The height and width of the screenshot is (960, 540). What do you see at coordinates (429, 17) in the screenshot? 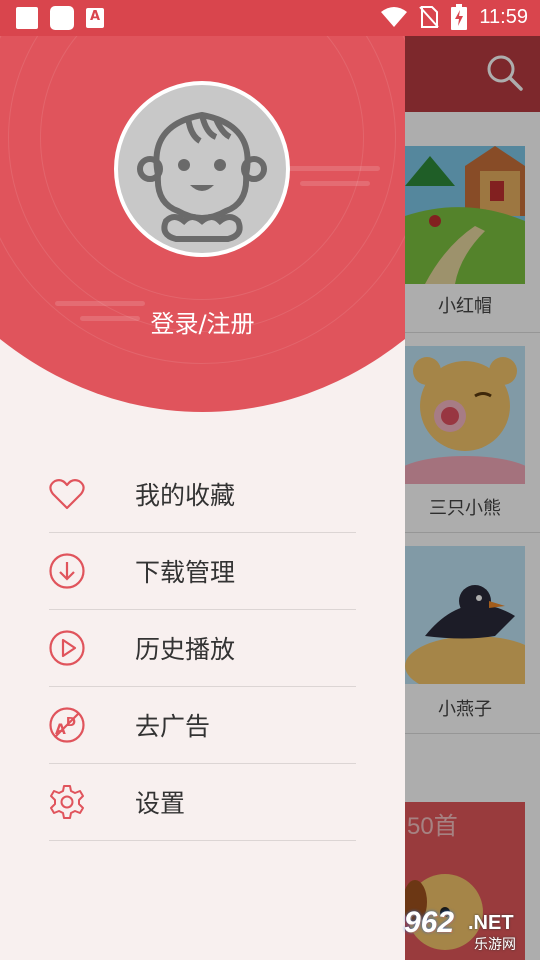
I see `no-sim-icon` at bounding box center [429, 17].